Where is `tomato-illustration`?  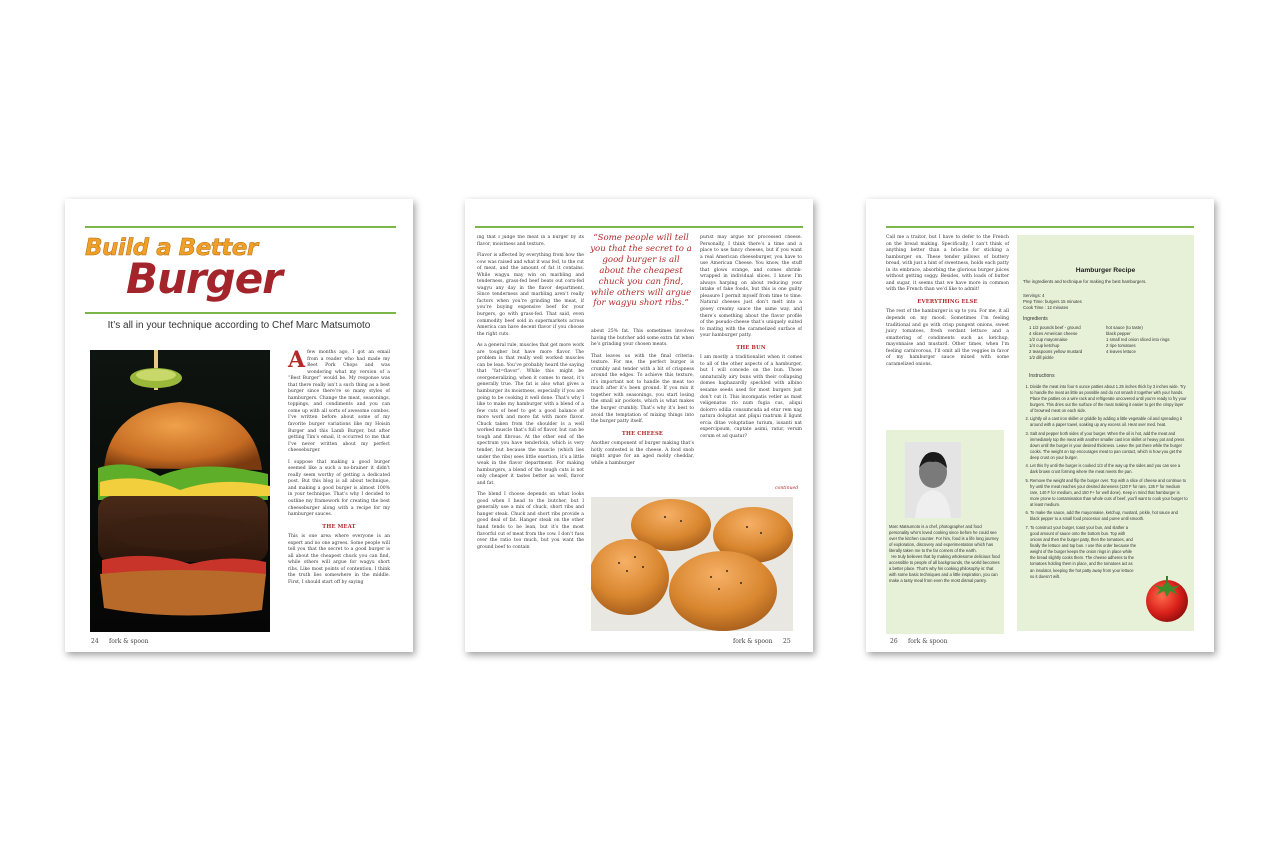 tomato-illustration is located at coordinates (1167, 599).